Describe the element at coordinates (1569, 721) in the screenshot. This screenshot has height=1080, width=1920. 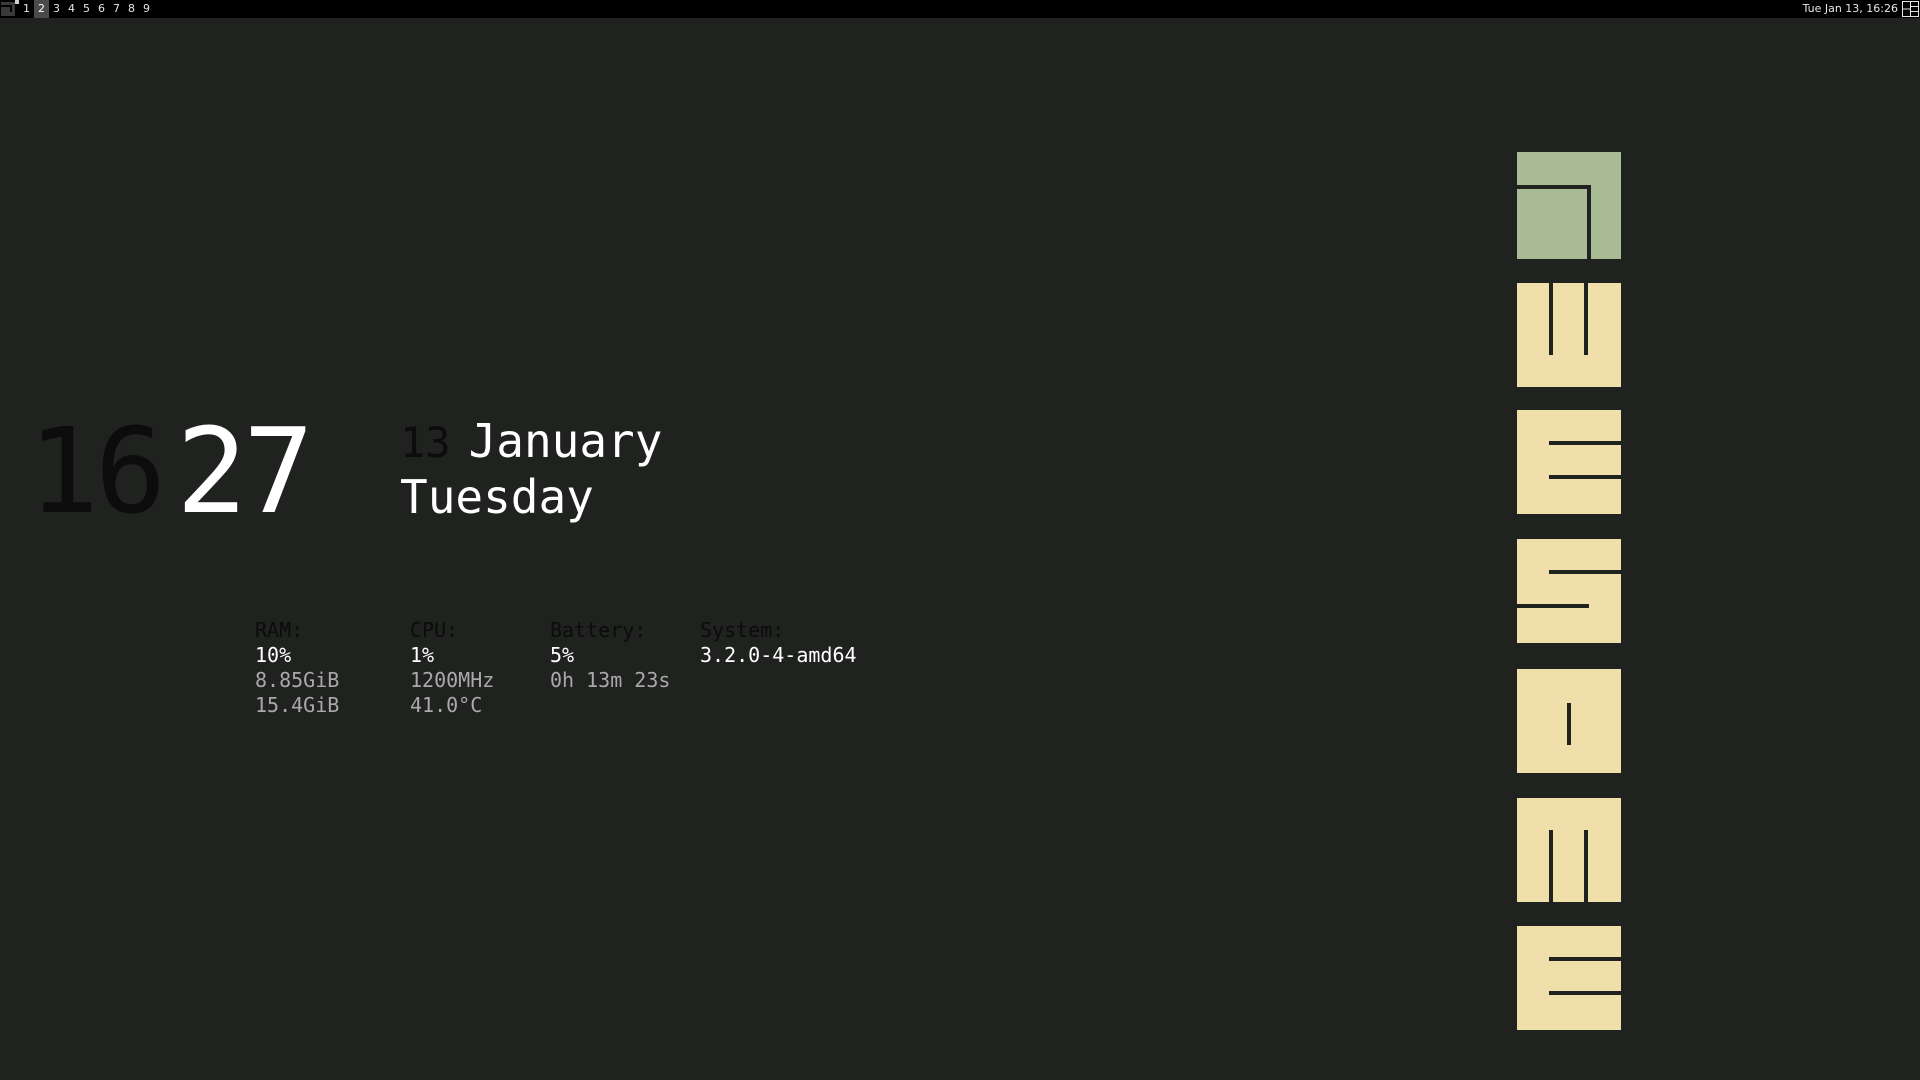
I see `logo-tile-o-icon` at that location.